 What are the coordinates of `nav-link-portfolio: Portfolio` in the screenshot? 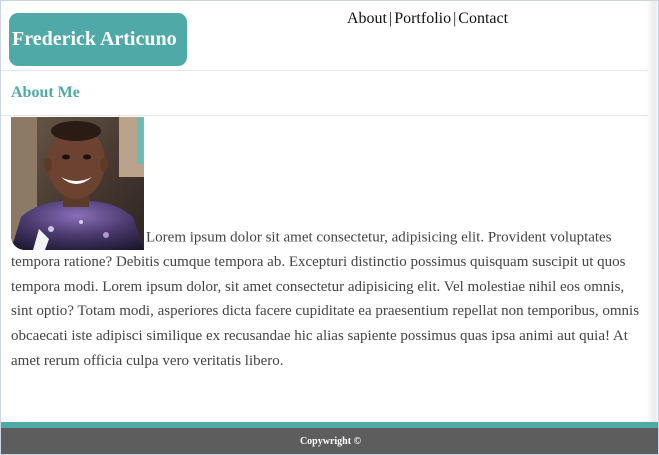 It's located at (422, 18).